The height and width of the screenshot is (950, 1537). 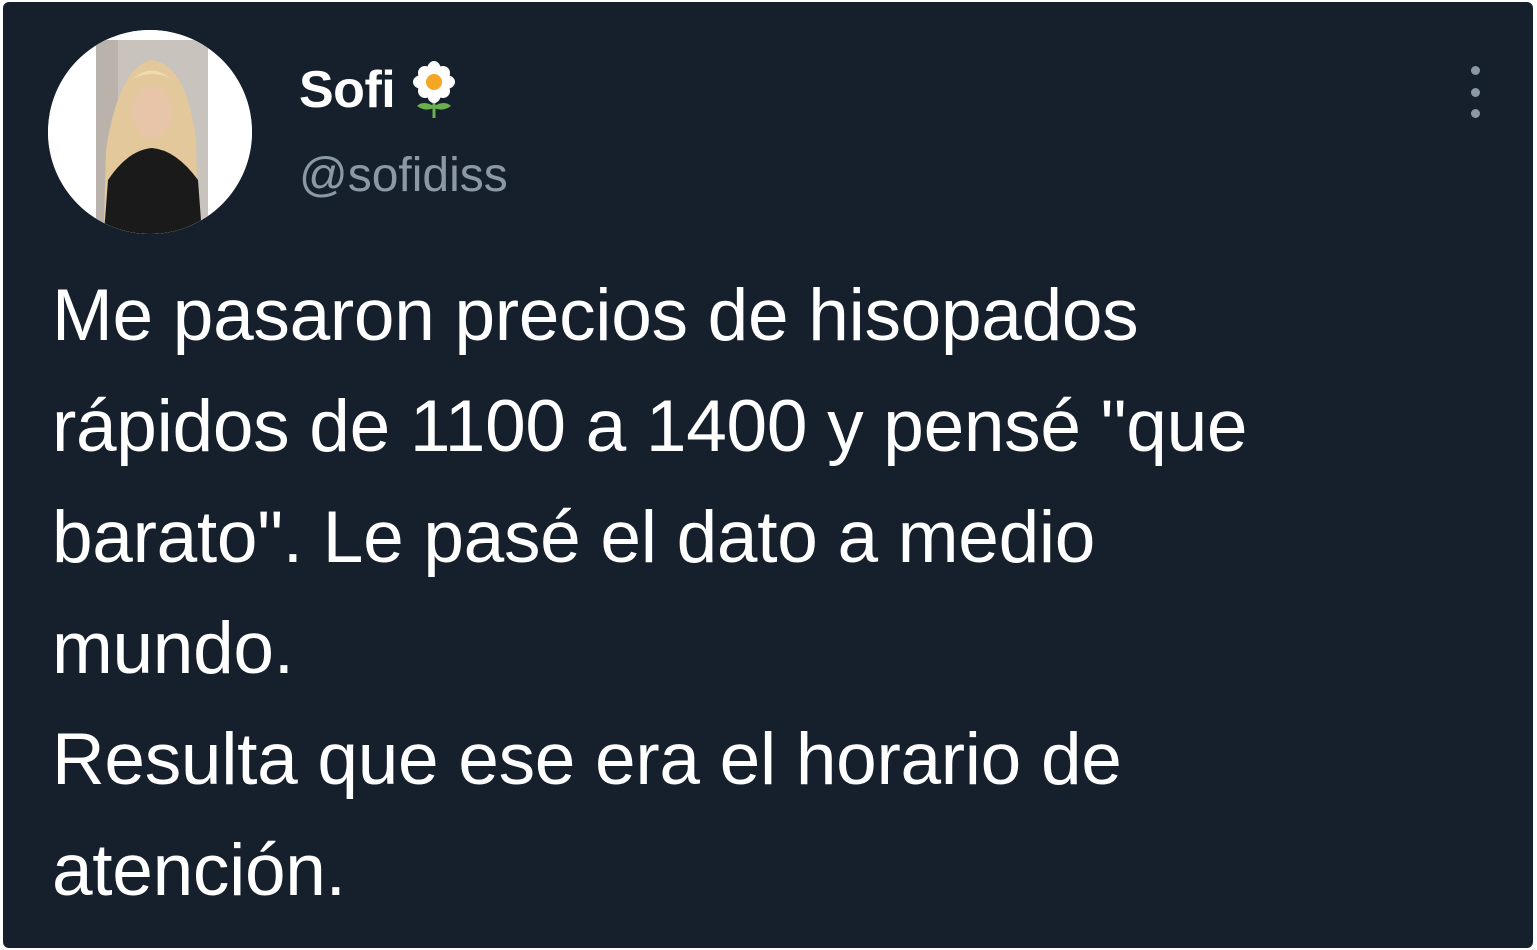 I want to click on profile-photo-icon, so click(x=150, y=132).